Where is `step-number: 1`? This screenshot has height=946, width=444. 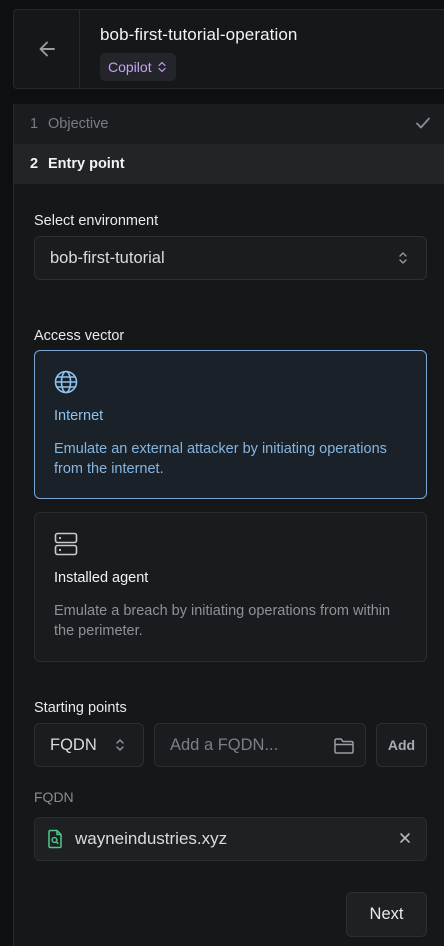 step-number: 1 is located at coordinates (34, 124).